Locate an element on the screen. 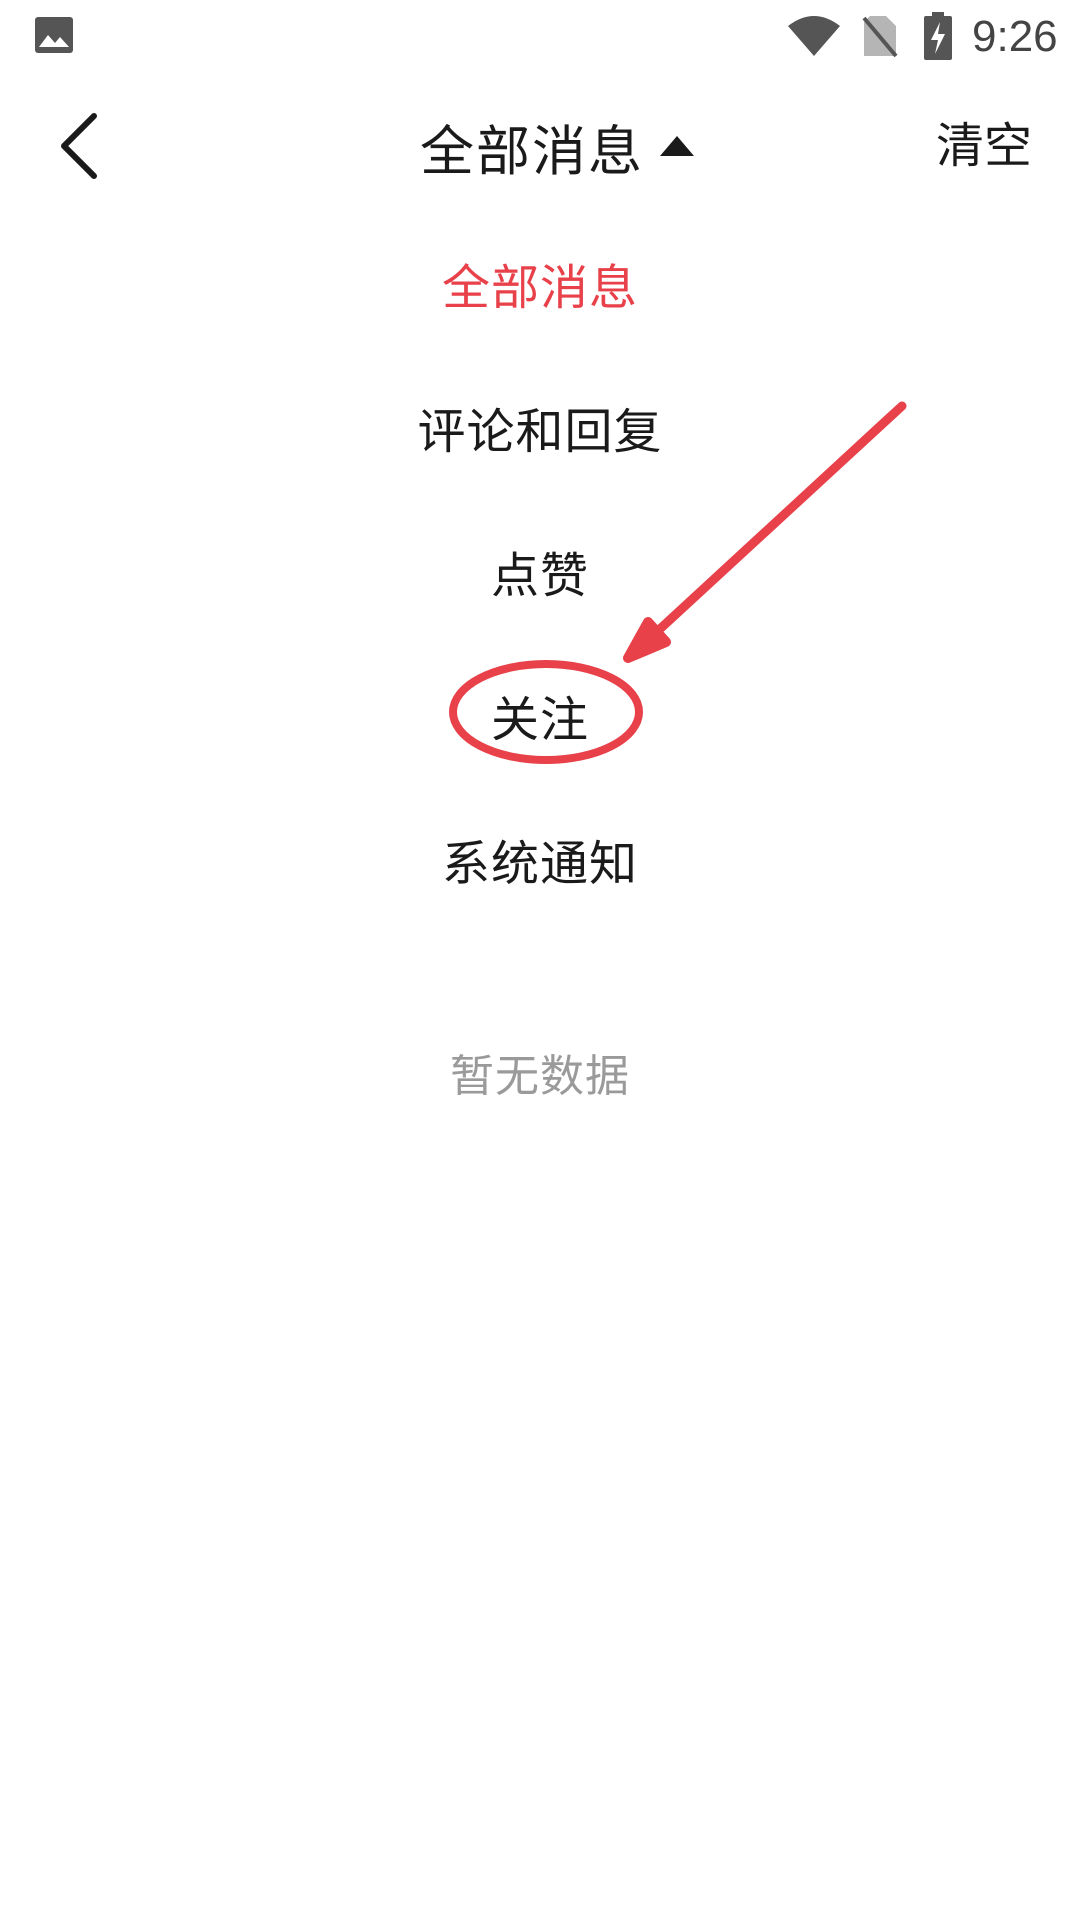 The width and height of the screenshot is (1080, 1920). clear-button: 清空 is located at coordinates (984, 146).